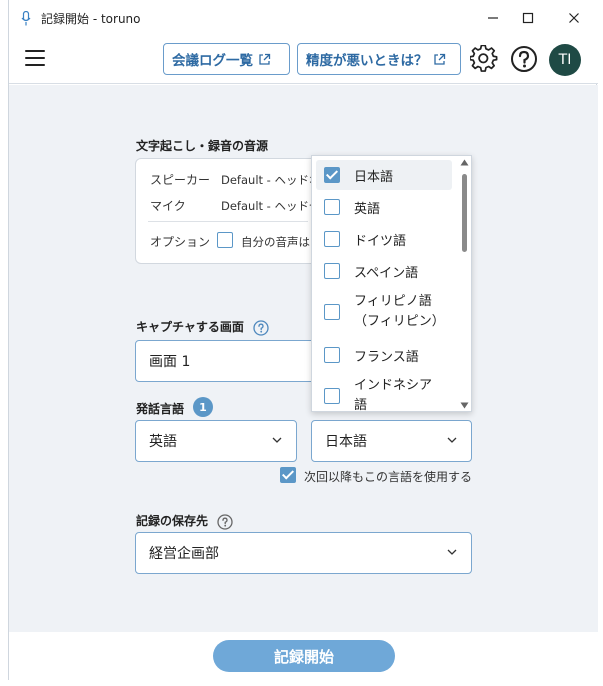 The width and height of the screenshot is (603, 686). I want to click on option-label-line2: 語, so click(361, 405).